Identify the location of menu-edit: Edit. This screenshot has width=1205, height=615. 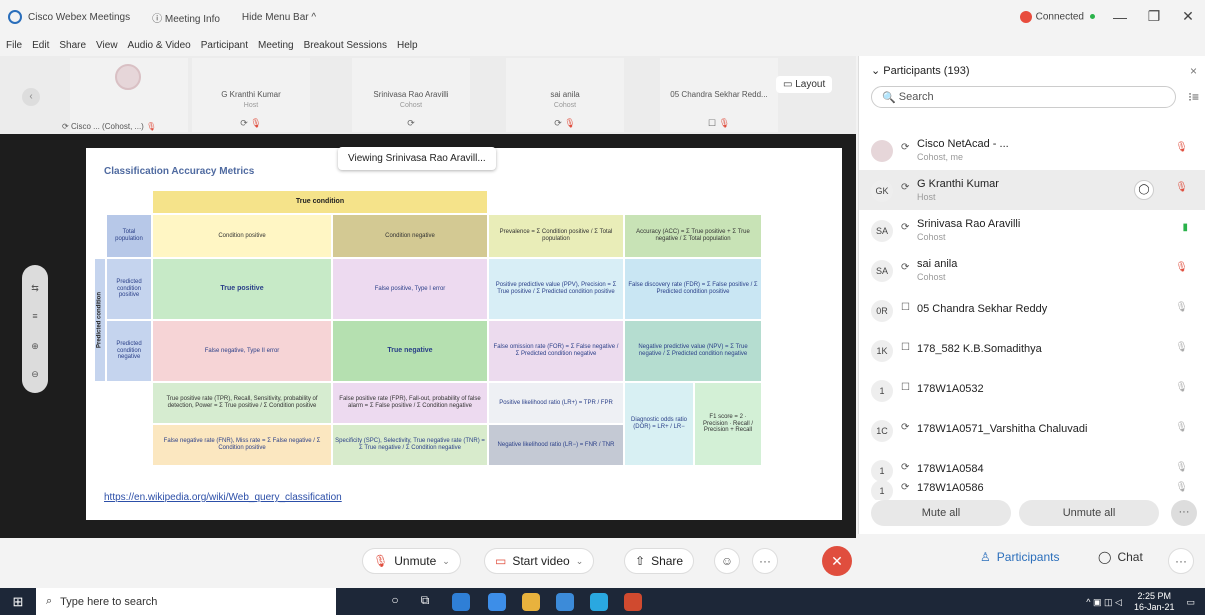
(40, 45).